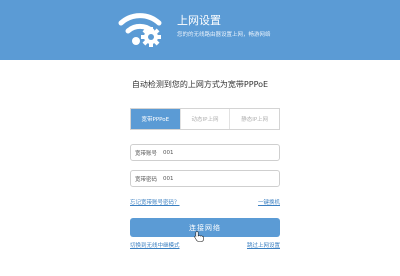 The width and height of the screenshot is (400, 276). Describe the element at coordinates (146, 153) in the screenshot. I see `account-label: 宽带账号` at that location.